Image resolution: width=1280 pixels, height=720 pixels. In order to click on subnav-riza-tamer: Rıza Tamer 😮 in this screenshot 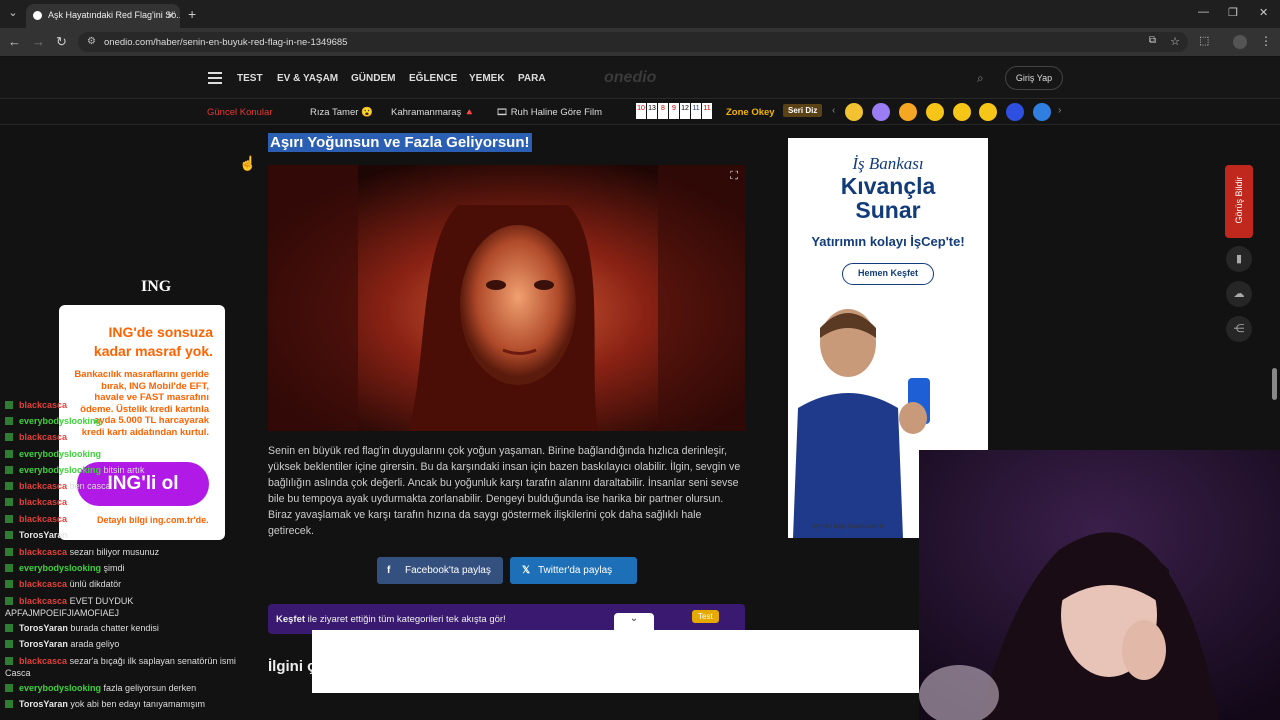, I will do `click(341, 112)`.